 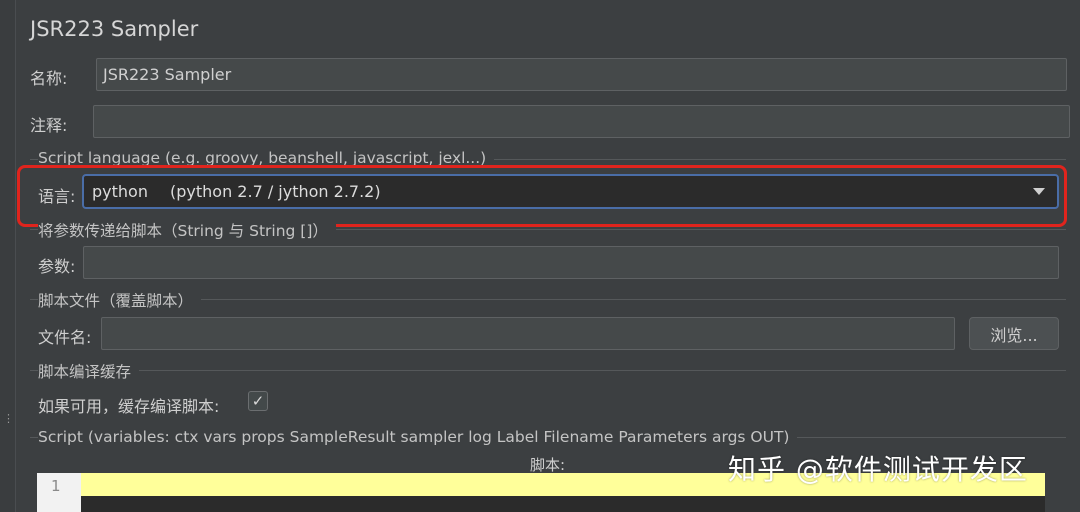 What do you see at coordinates (548, 465) in the screenshot?
I see `script-editor-label: 脚本:` at bounding box center [548, 465].